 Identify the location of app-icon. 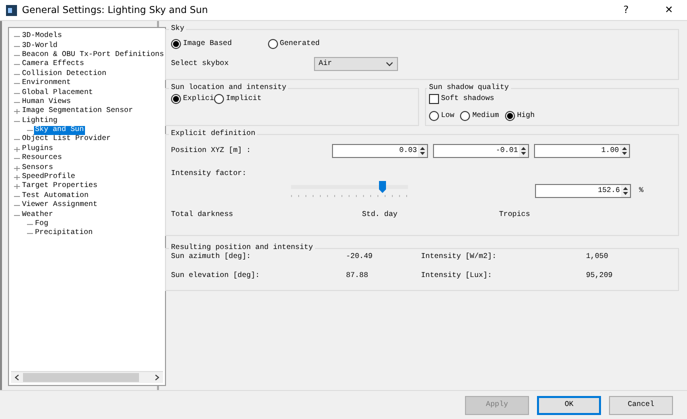
(11, 10).